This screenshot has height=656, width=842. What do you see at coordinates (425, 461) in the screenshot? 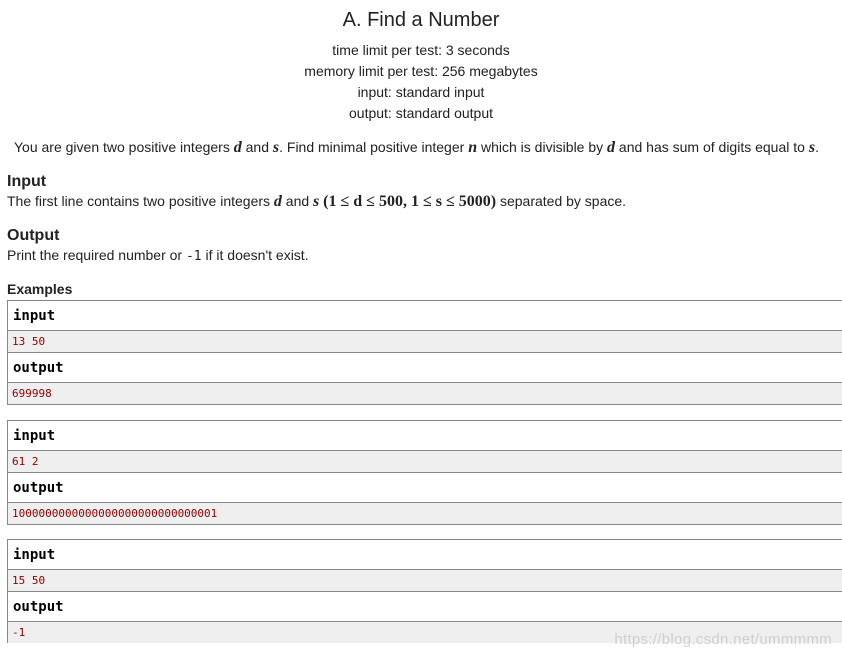
I see `example-input-data: 61 2` at bounding box center [425, 461].